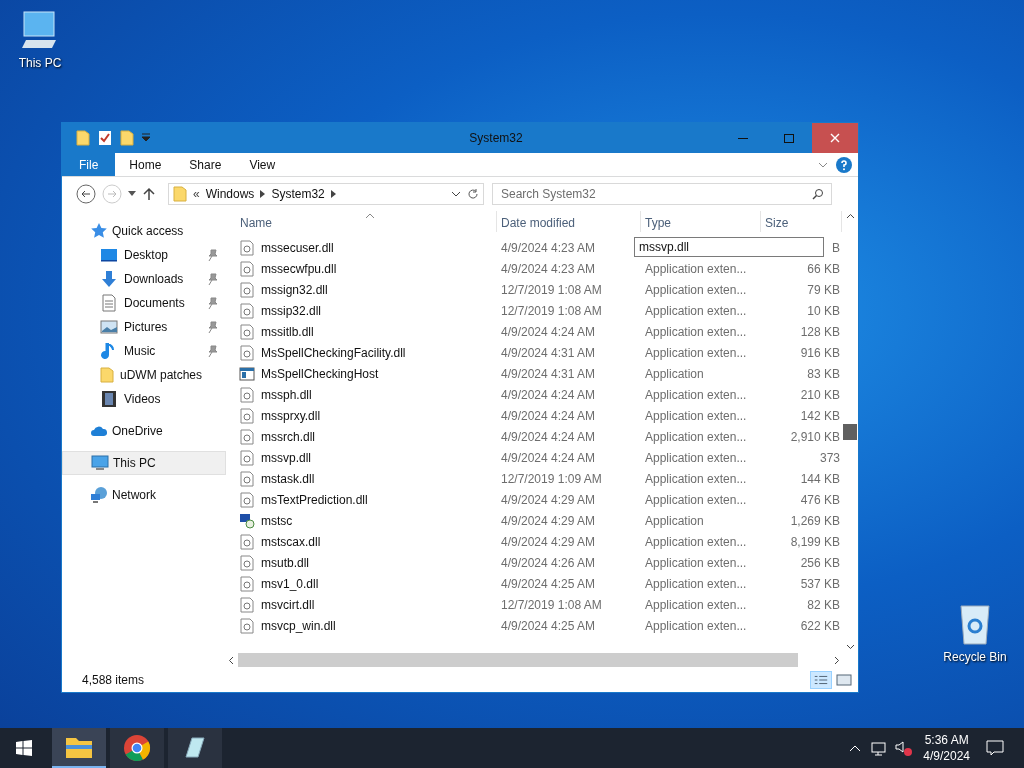  I want to click on clock-time: 5:36 AM, so click(946, 740).